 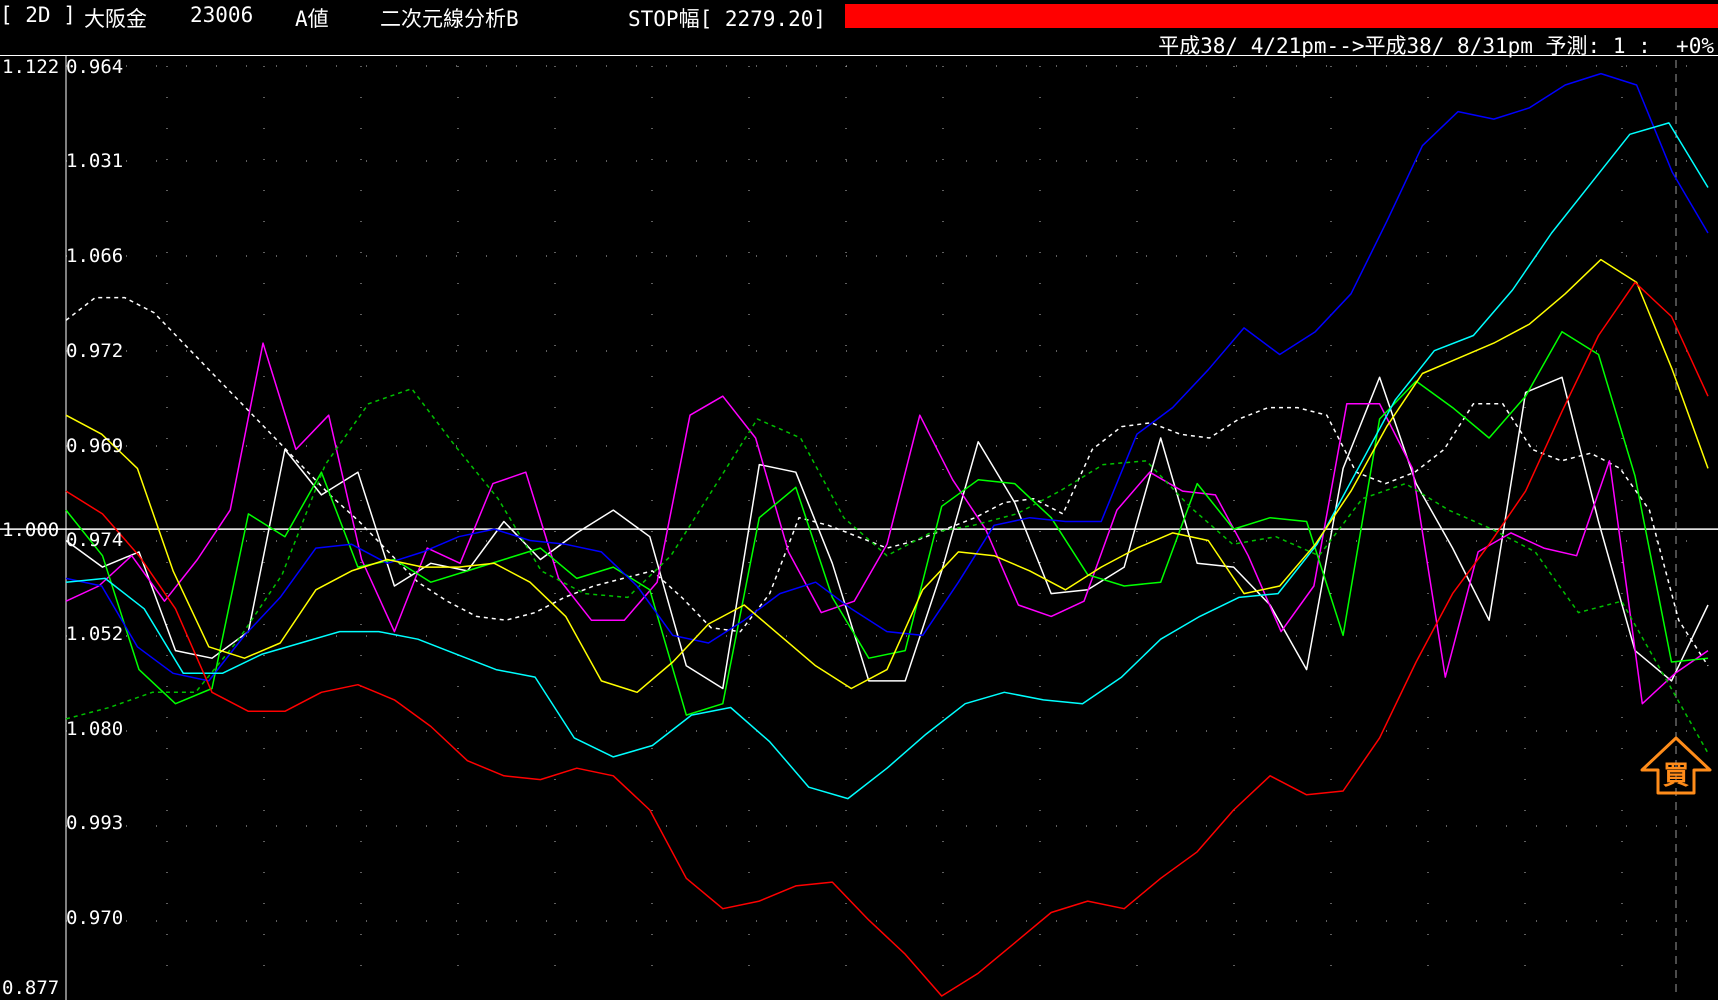 I want to click on buy-signal-label: 買, so click(x=1676, y=776).